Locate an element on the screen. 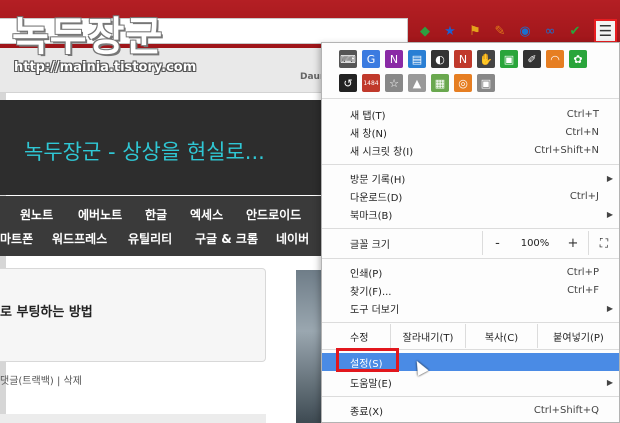 The image size is (620, 423). green-diamond-icon: ◆ is located at coordinates (425, 31).